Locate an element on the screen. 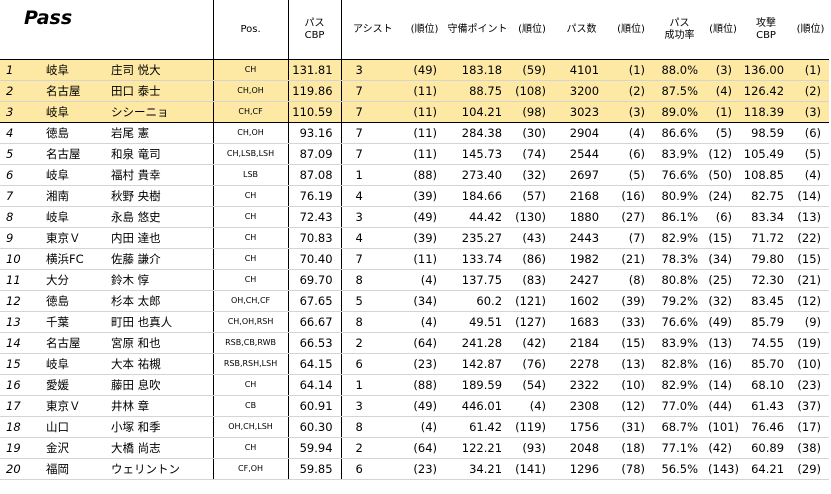  rank-cell: 12 is located at coordinates (19, 301).